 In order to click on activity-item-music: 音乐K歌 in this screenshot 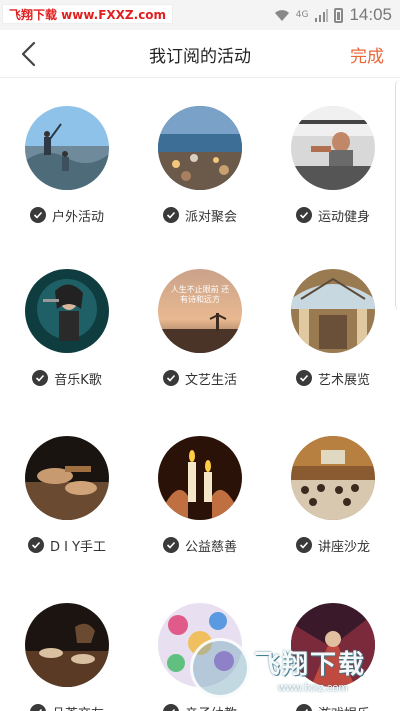, I will do `click(67, 323)`.